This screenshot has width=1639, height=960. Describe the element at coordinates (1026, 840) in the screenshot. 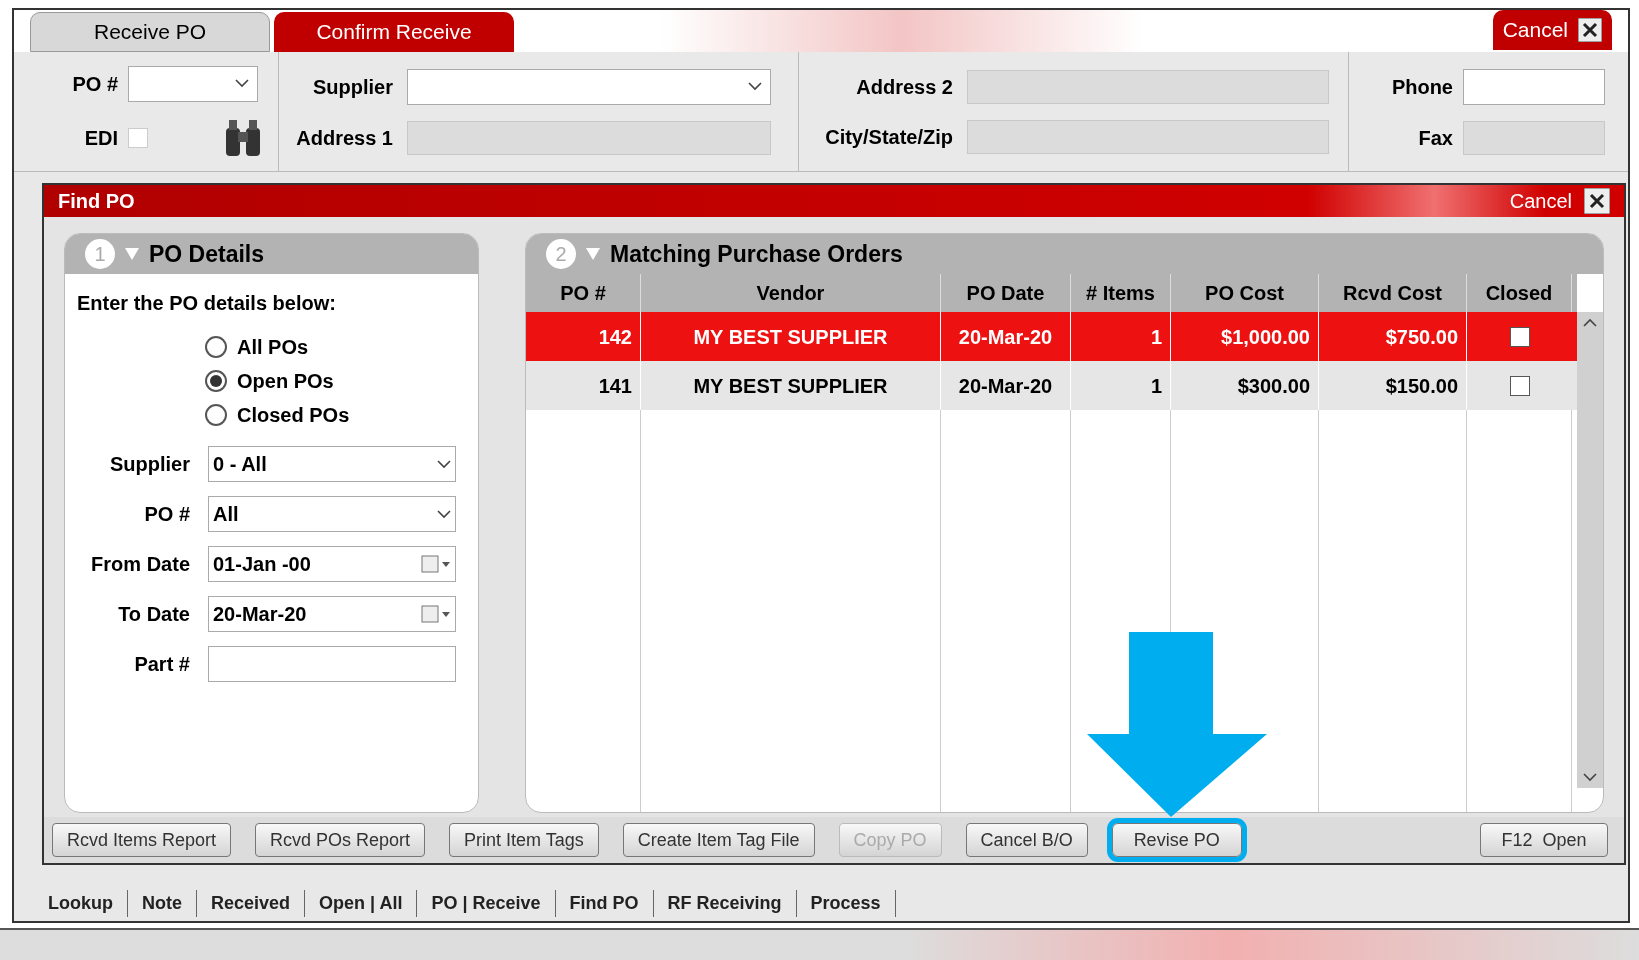

I see `toolbar-button: Cancel B/O` at that location.